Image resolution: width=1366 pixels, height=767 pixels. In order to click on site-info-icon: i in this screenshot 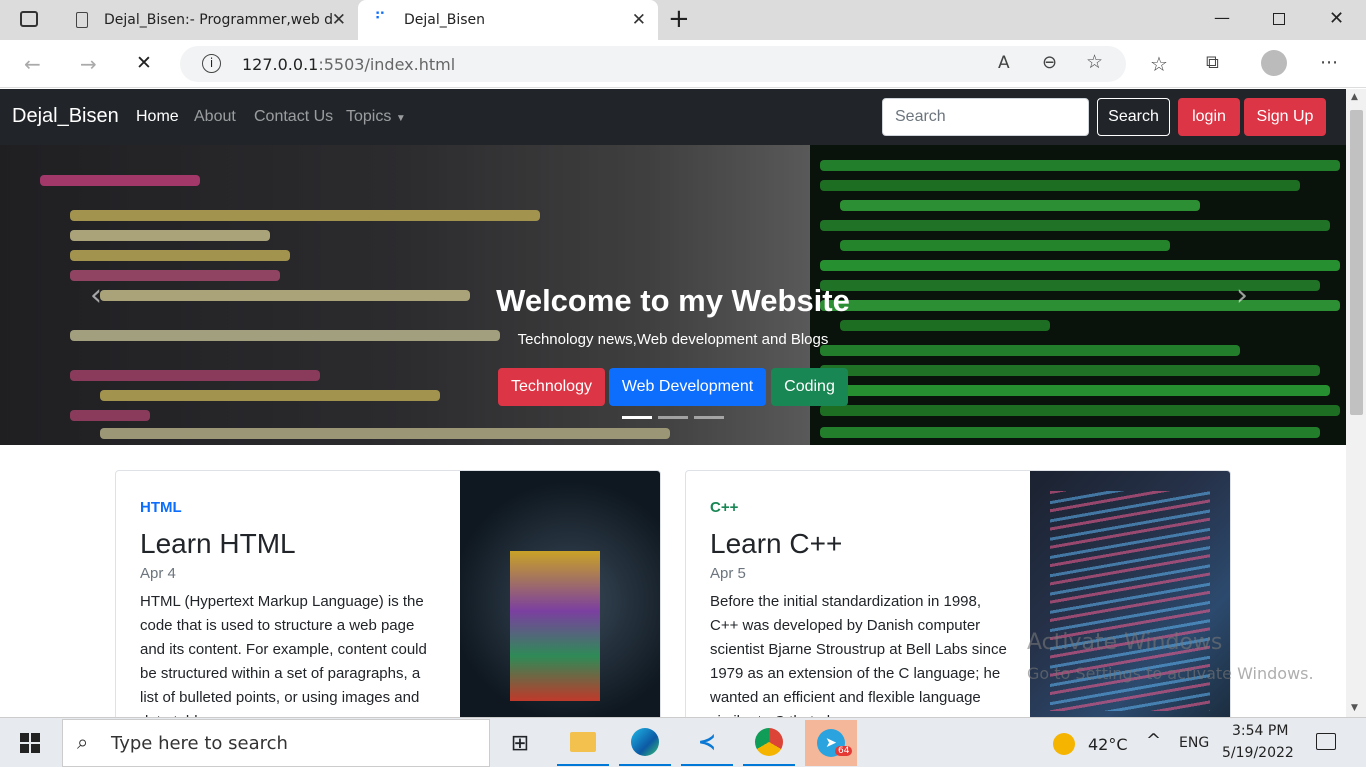, I will do `click(211, 63)`.